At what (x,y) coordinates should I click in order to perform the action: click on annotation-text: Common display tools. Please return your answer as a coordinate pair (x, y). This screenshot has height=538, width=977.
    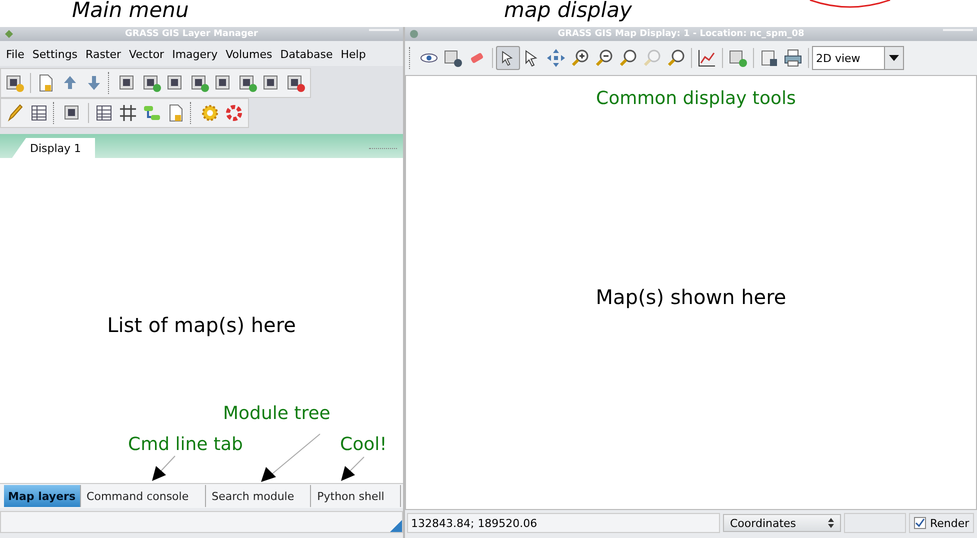
    Looking at the image, I should click on (696, 98).